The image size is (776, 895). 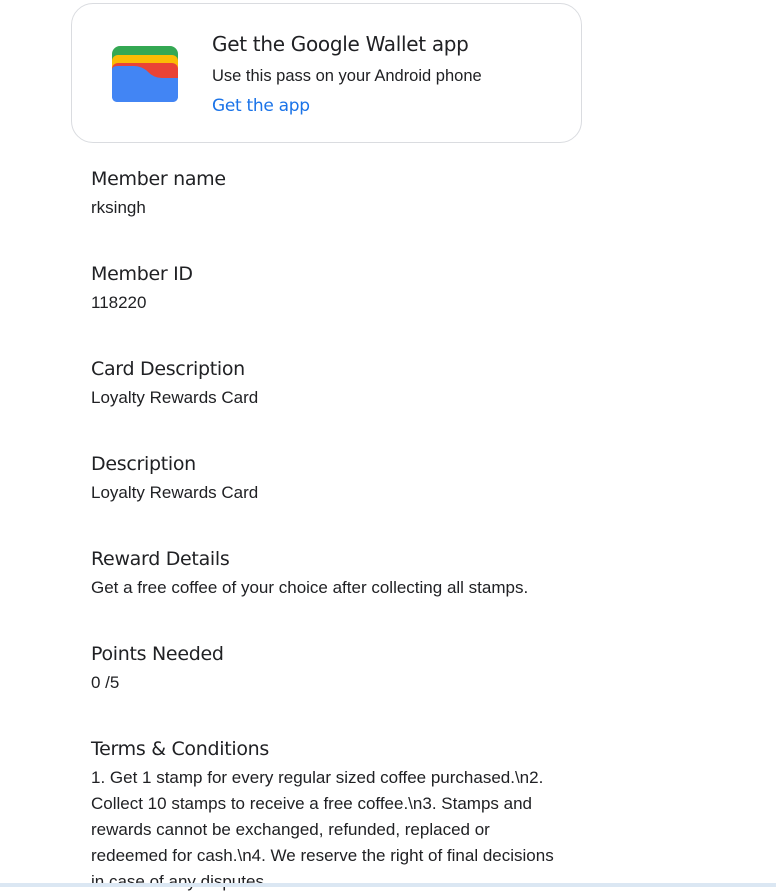 I want to click on field-label: Member name, so click(x=158, y=179).